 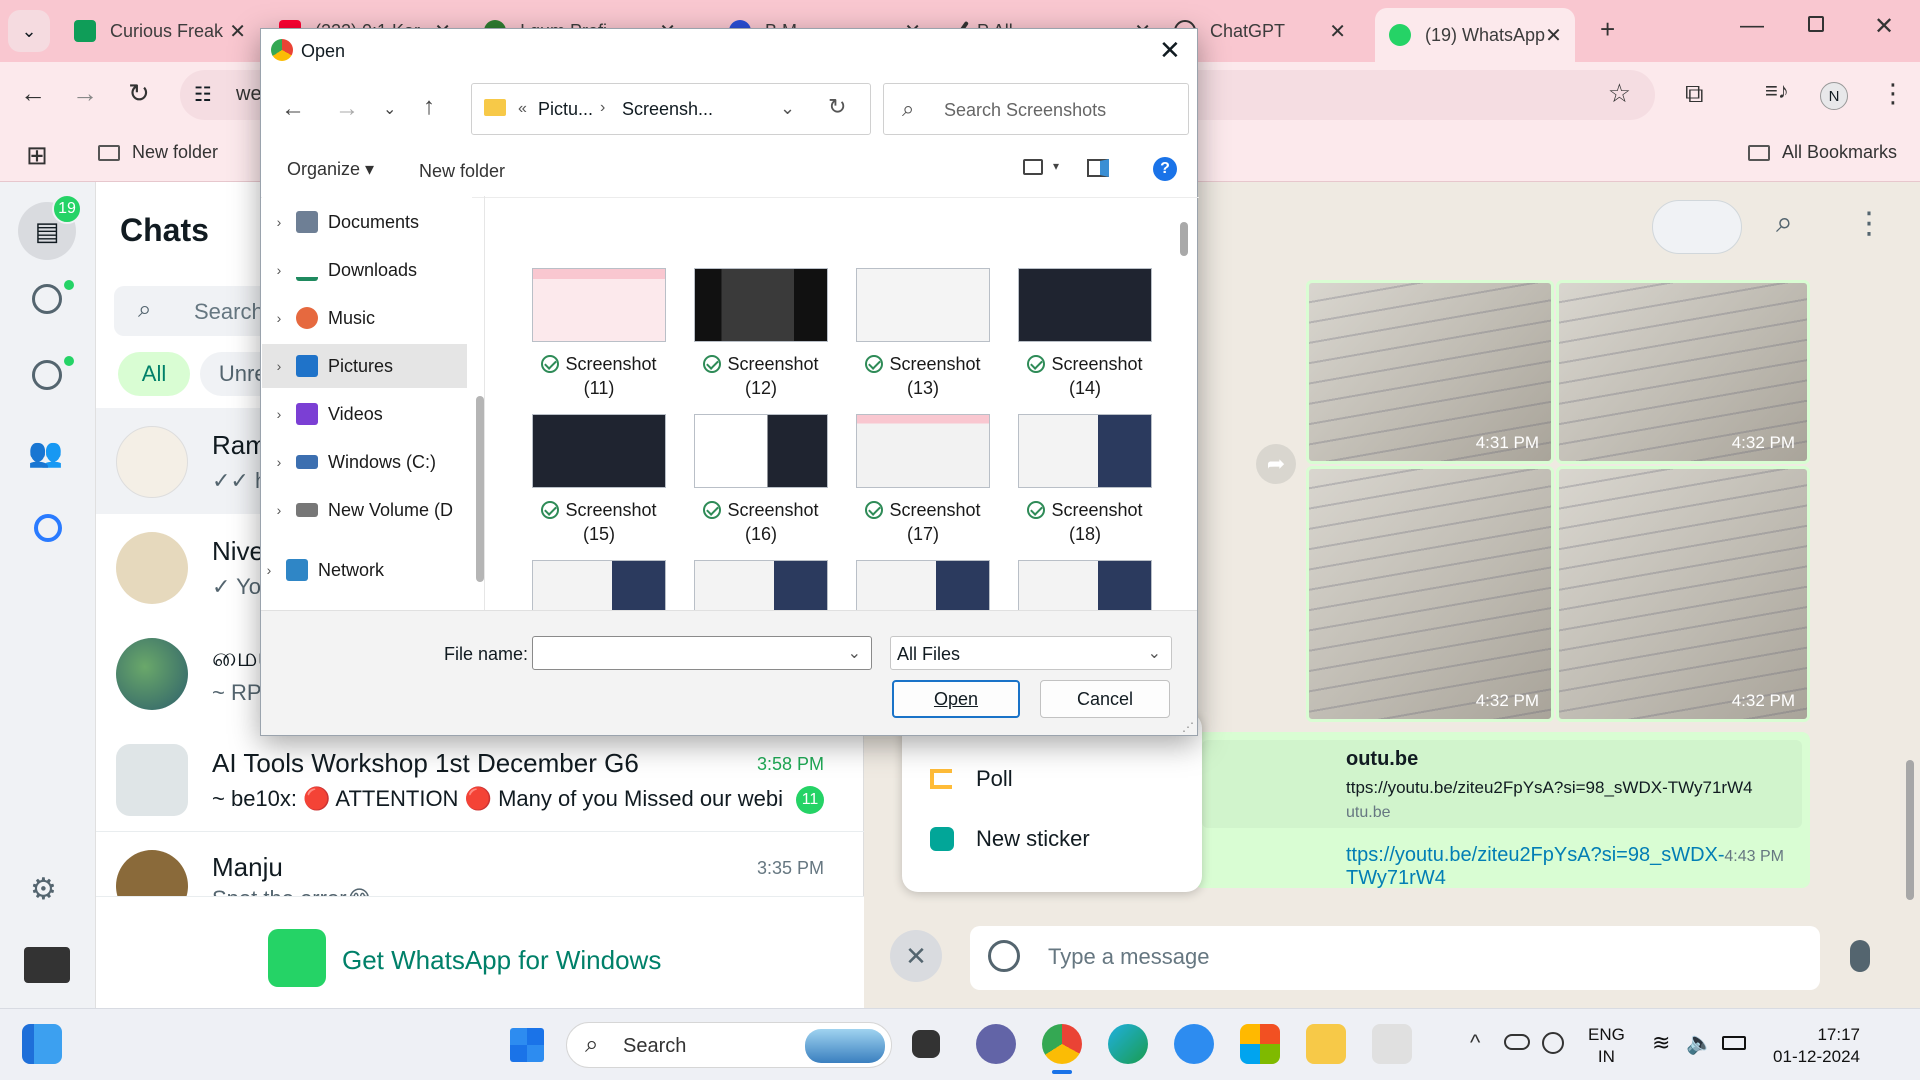 What do you see at coordinates (761, 480) in the screenshot?
I see `file-item: Screenshot (16)` at bounding box center [761, 480].